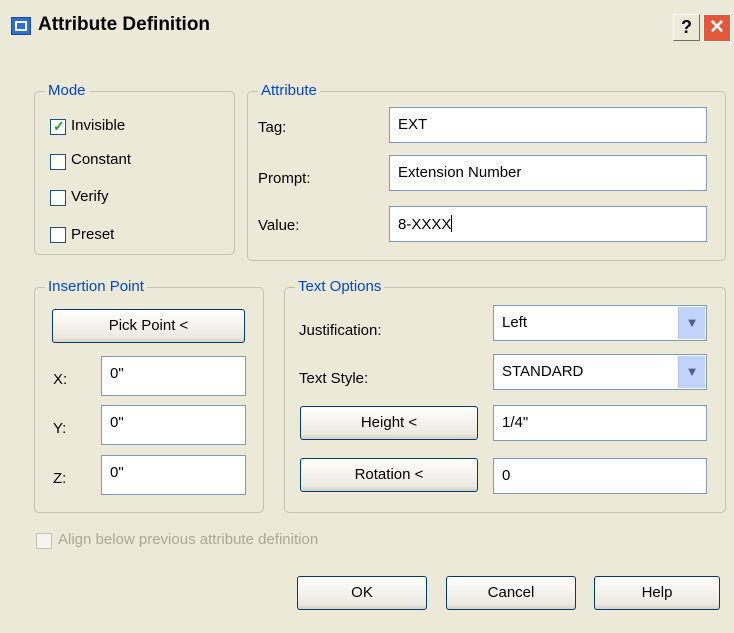 The height and width of the screenshot is (633, 734). Describe the element at coordinates (511, 593) in the screenshot. I see `cancel-button: Cancel` at that location.